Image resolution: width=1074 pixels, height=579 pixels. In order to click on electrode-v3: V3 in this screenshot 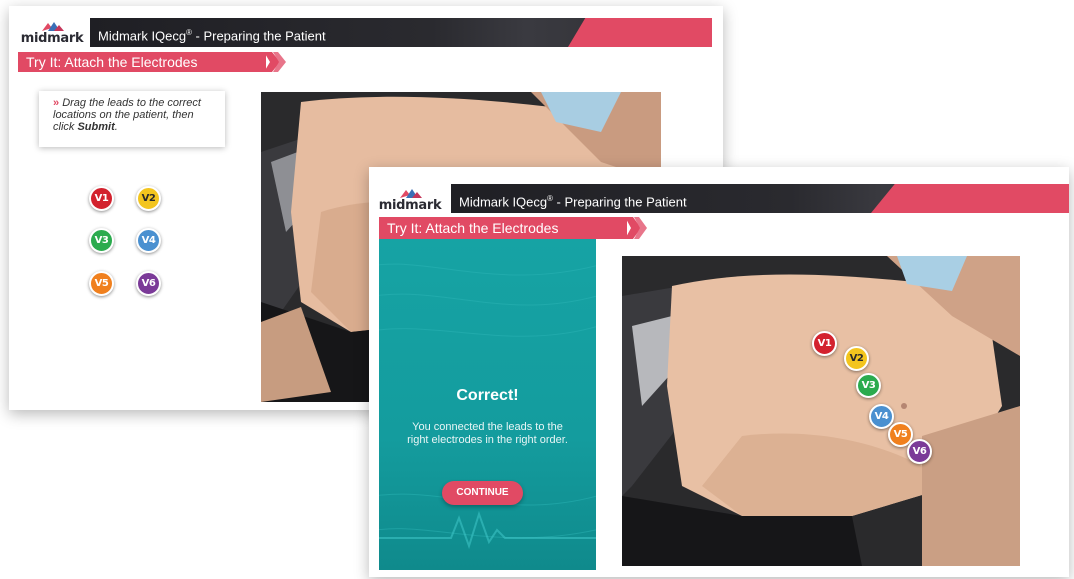, I will do `click(868, 385)`.